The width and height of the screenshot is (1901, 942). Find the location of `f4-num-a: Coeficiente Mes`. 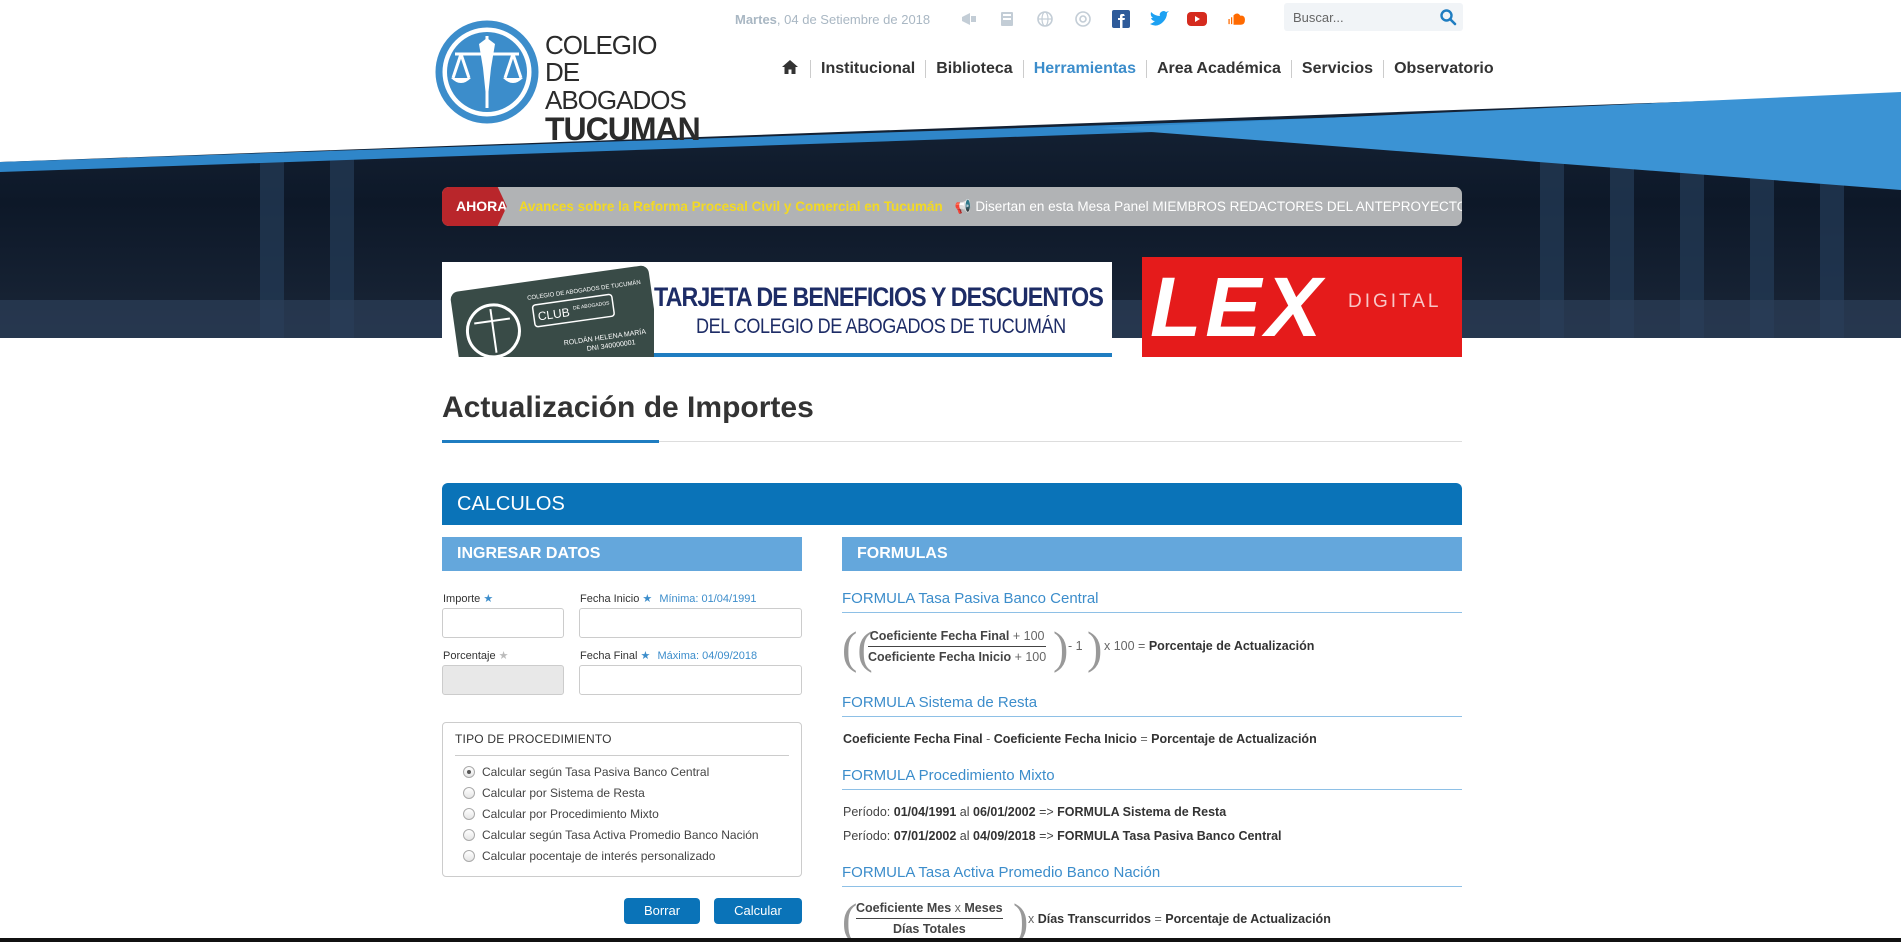

f4-num-a: Coeficiente Mes is located at coordinates (904, 908).